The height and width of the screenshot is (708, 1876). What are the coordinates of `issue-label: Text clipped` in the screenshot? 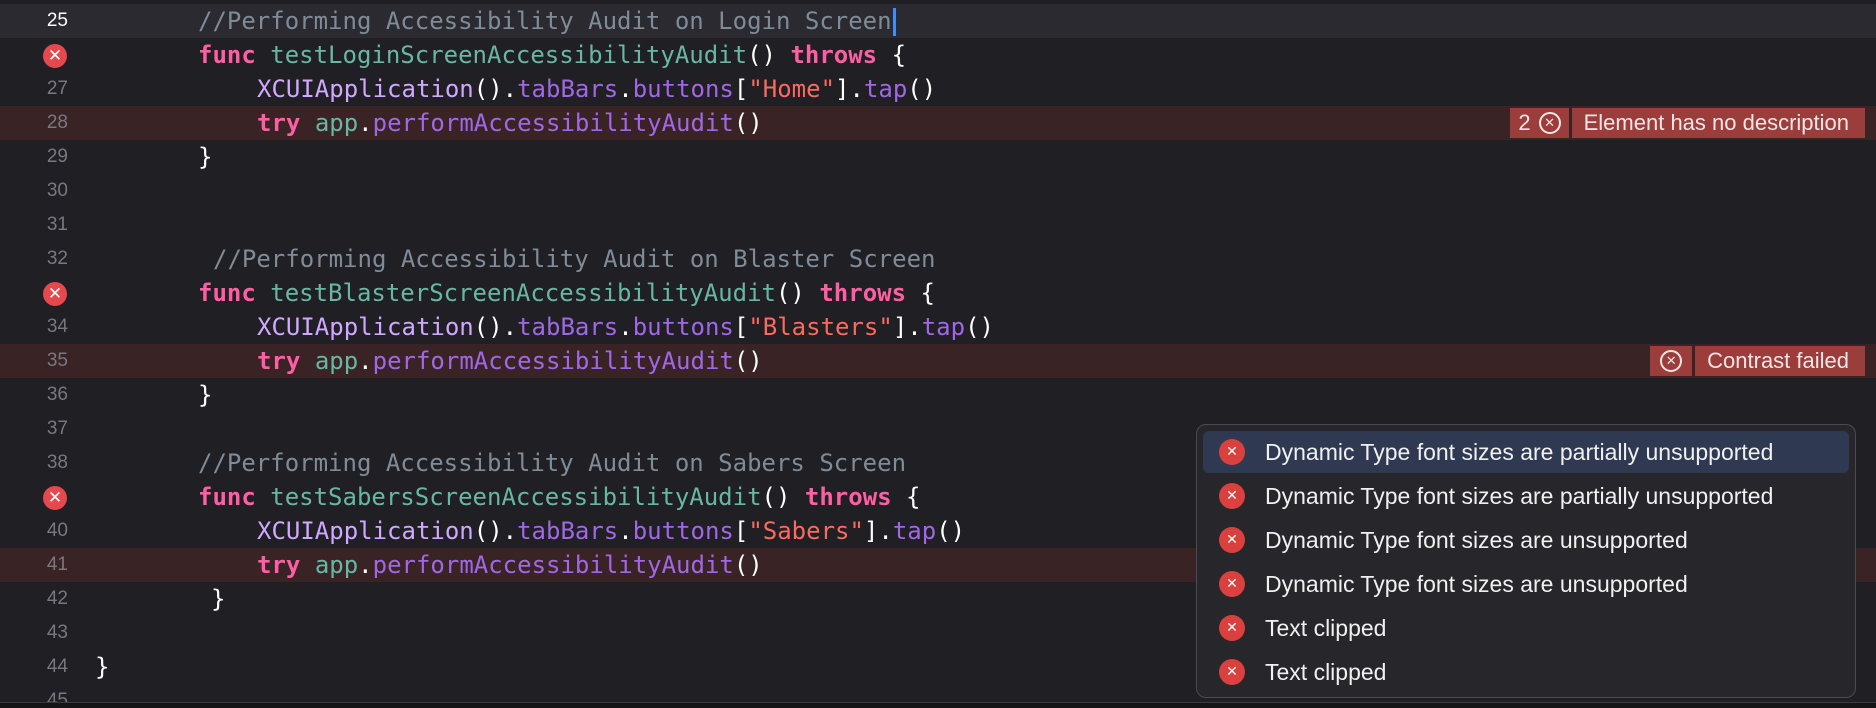 It's located at (1326, 627).